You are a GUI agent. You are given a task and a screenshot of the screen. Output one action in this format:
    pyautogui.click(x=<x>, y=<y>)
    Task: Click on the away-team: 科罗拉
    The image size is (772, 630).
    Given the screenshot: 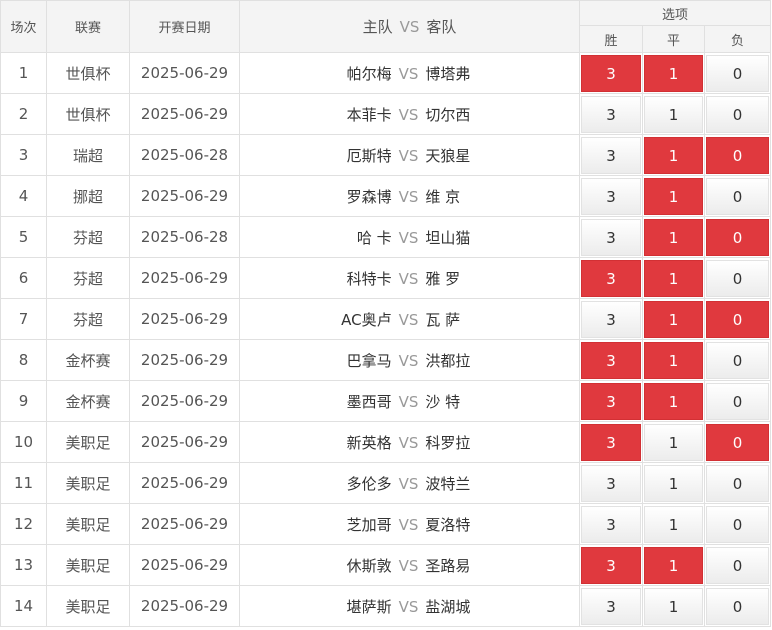 What is the action you would take?
    pyautogui.click(x=448, y=442)
    